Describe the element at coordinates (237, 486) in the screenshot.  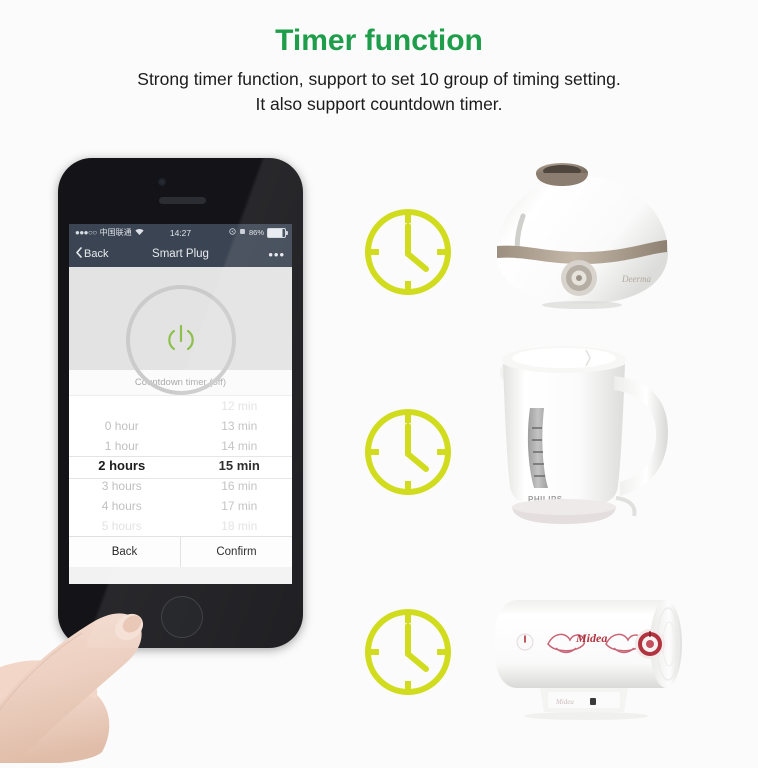
I see `picker-item-minute: 16 min` at that location.